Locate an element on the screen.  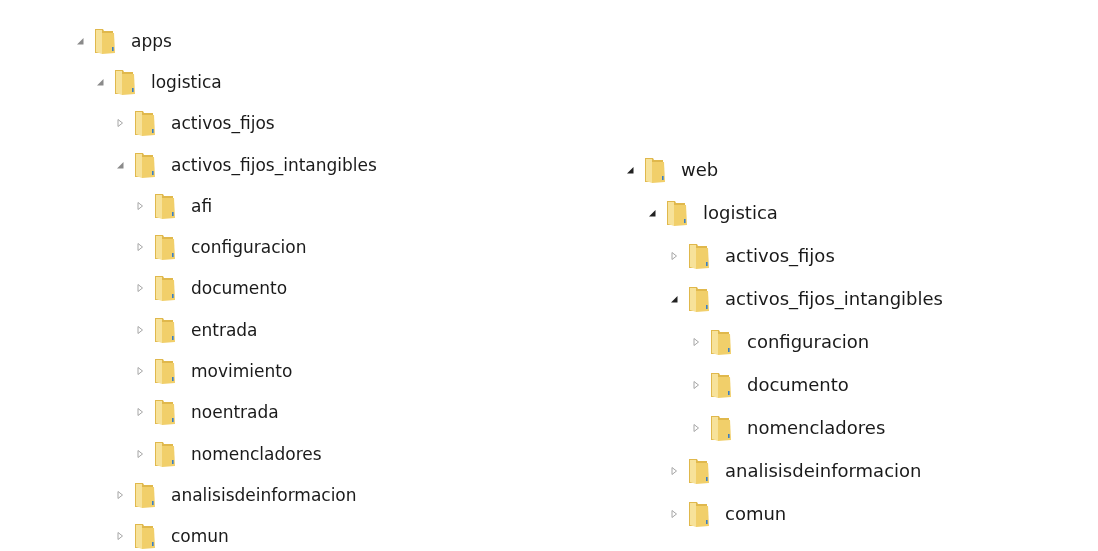
folder-label: afi is located at coordinates (202, 205).